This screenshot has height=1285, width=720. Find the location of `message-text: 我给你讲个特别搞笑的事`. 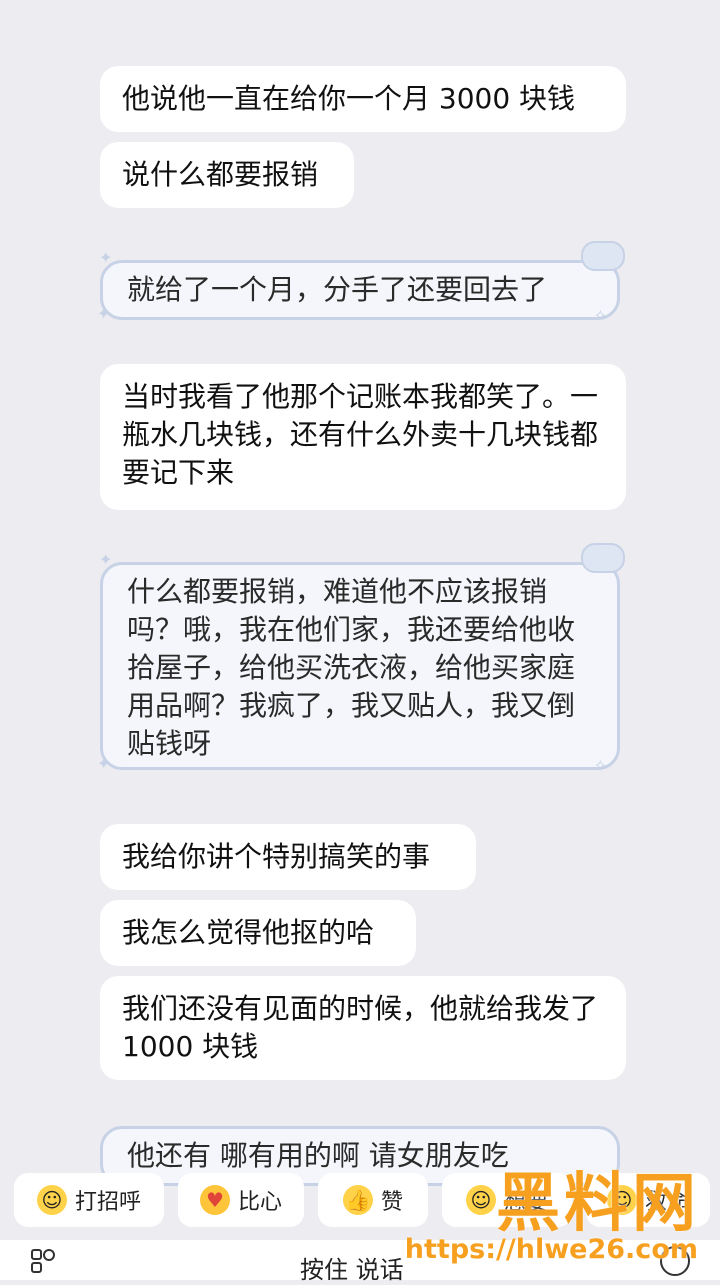

message-text: 我给你讲个特别搞笑的事 is located at coordinates (276, 856).